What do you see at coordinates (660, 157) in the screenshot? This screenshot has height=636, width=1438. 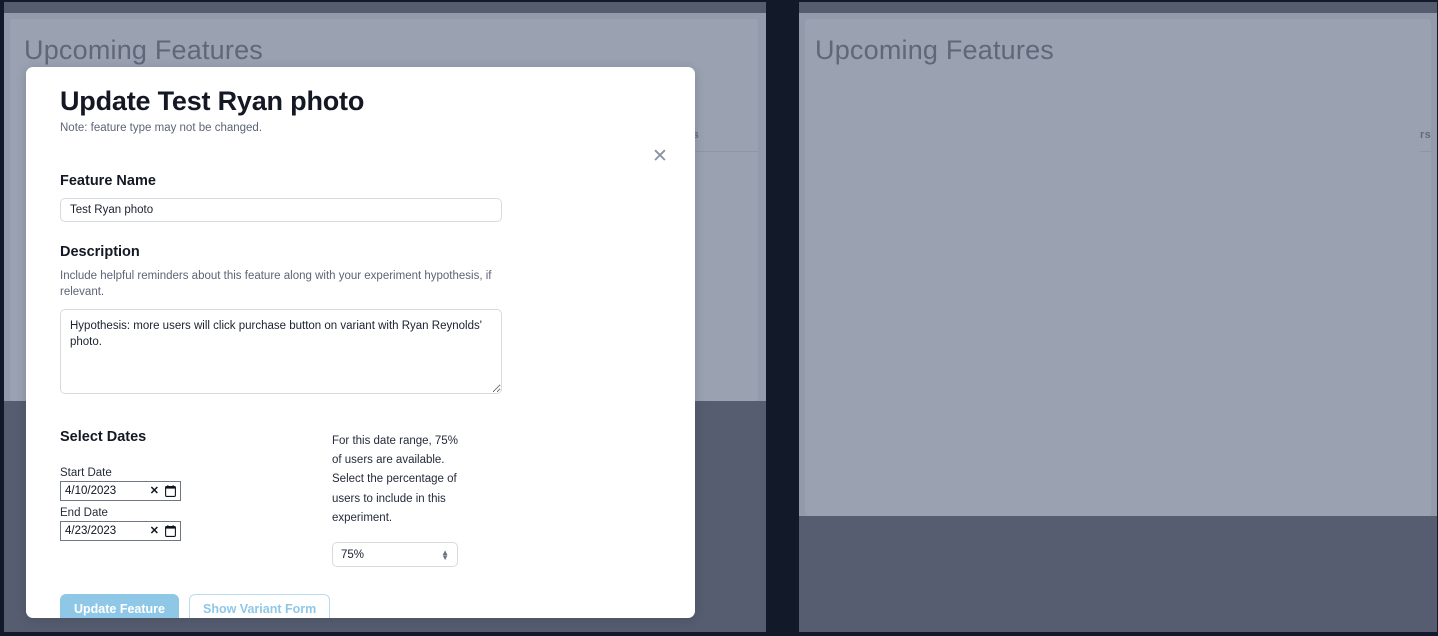 I see `close-icon: ✕` at bounding box center [660, 157].